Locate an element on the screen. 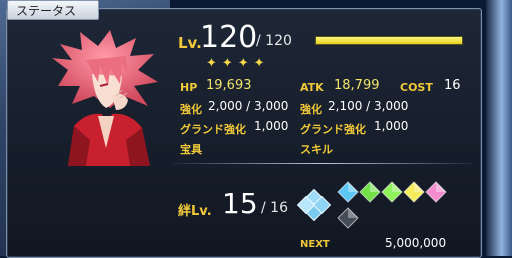 The height and width of the screenshot is (258, 512). servant-portrait is located at coordinates (106, 98).